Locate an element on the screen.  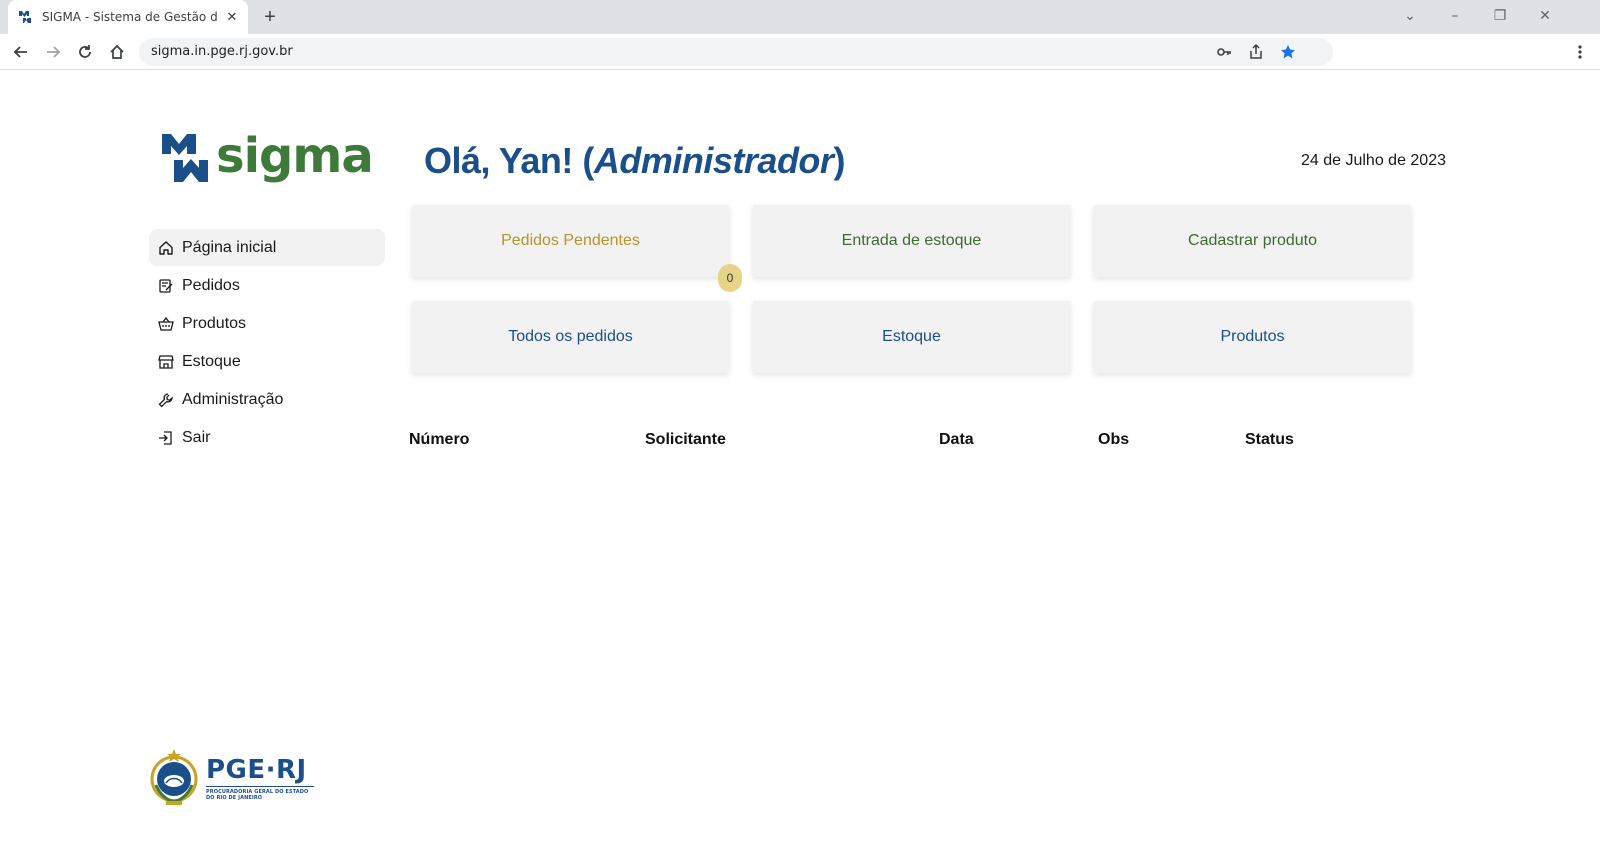
logout-icon is located at coordinates (166, 438).